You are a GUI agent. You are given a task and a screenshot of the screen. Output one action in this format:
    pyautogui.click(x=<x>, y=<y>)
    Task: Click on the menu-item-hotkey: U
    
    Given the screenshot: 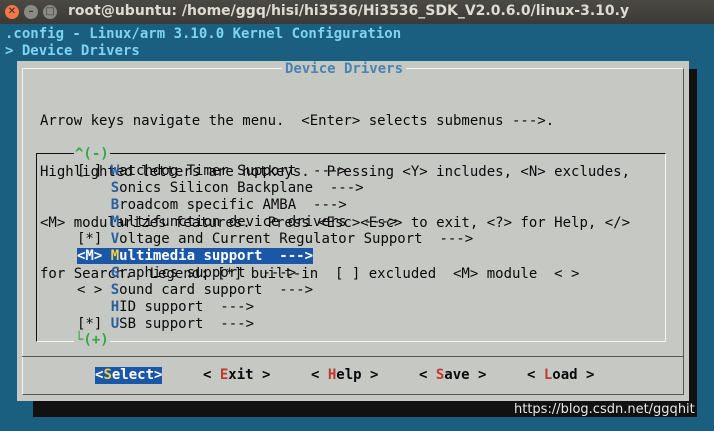 What is the action you would take?
    pyautogui.click(x=115, y=324)
    